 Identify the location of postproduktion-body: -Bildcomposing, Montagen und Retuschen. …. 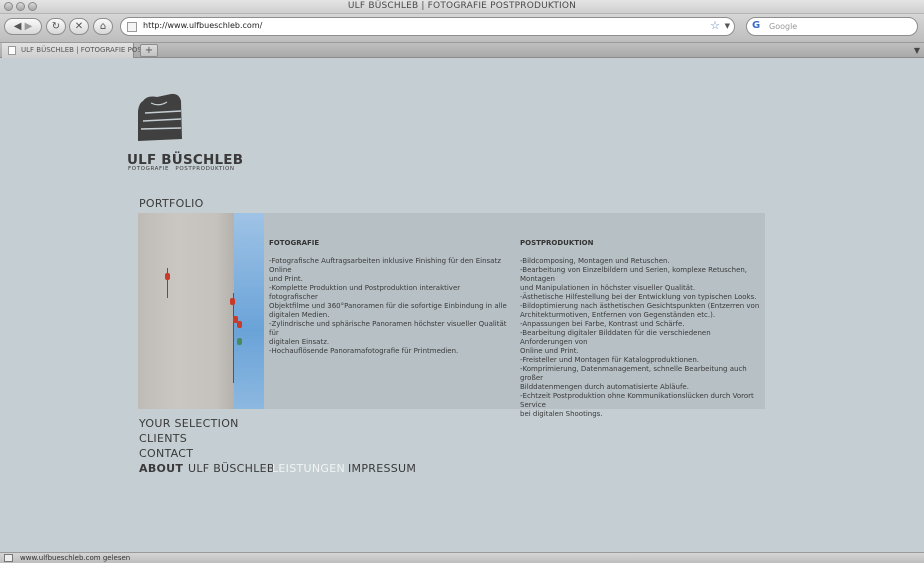
(640, 337).